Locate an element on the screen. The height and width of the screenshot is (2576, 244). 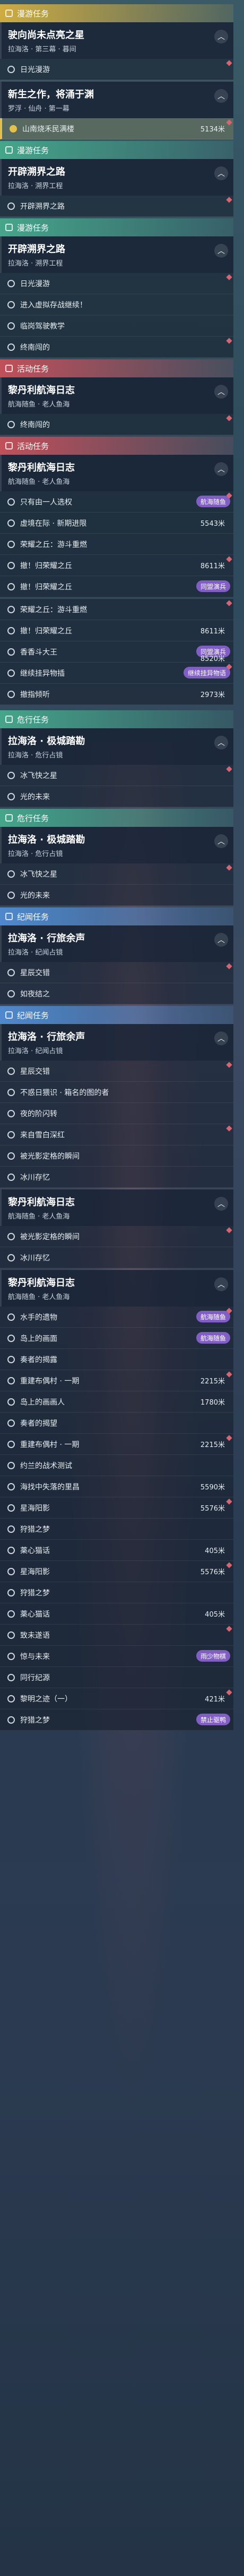
marker-diamond-icon is located at coordinates (229, 769).